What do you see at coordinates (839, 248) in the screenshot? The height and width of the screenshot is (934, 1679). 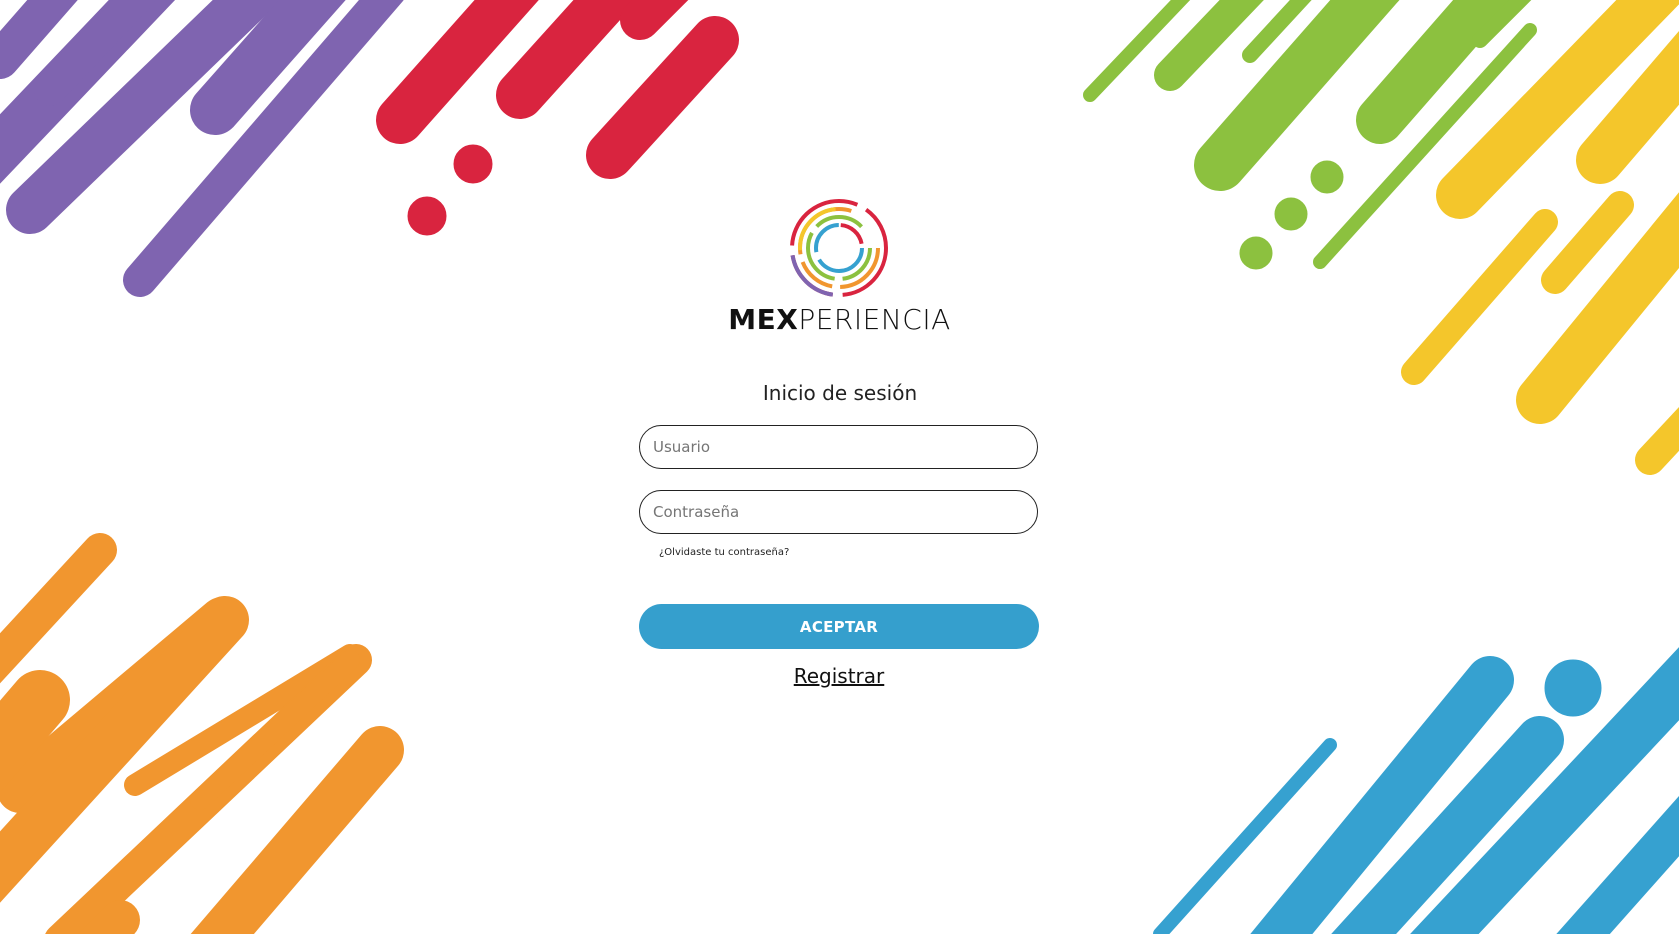 I see `brand-logo-rings-icon` at bounding box center [839, 248].